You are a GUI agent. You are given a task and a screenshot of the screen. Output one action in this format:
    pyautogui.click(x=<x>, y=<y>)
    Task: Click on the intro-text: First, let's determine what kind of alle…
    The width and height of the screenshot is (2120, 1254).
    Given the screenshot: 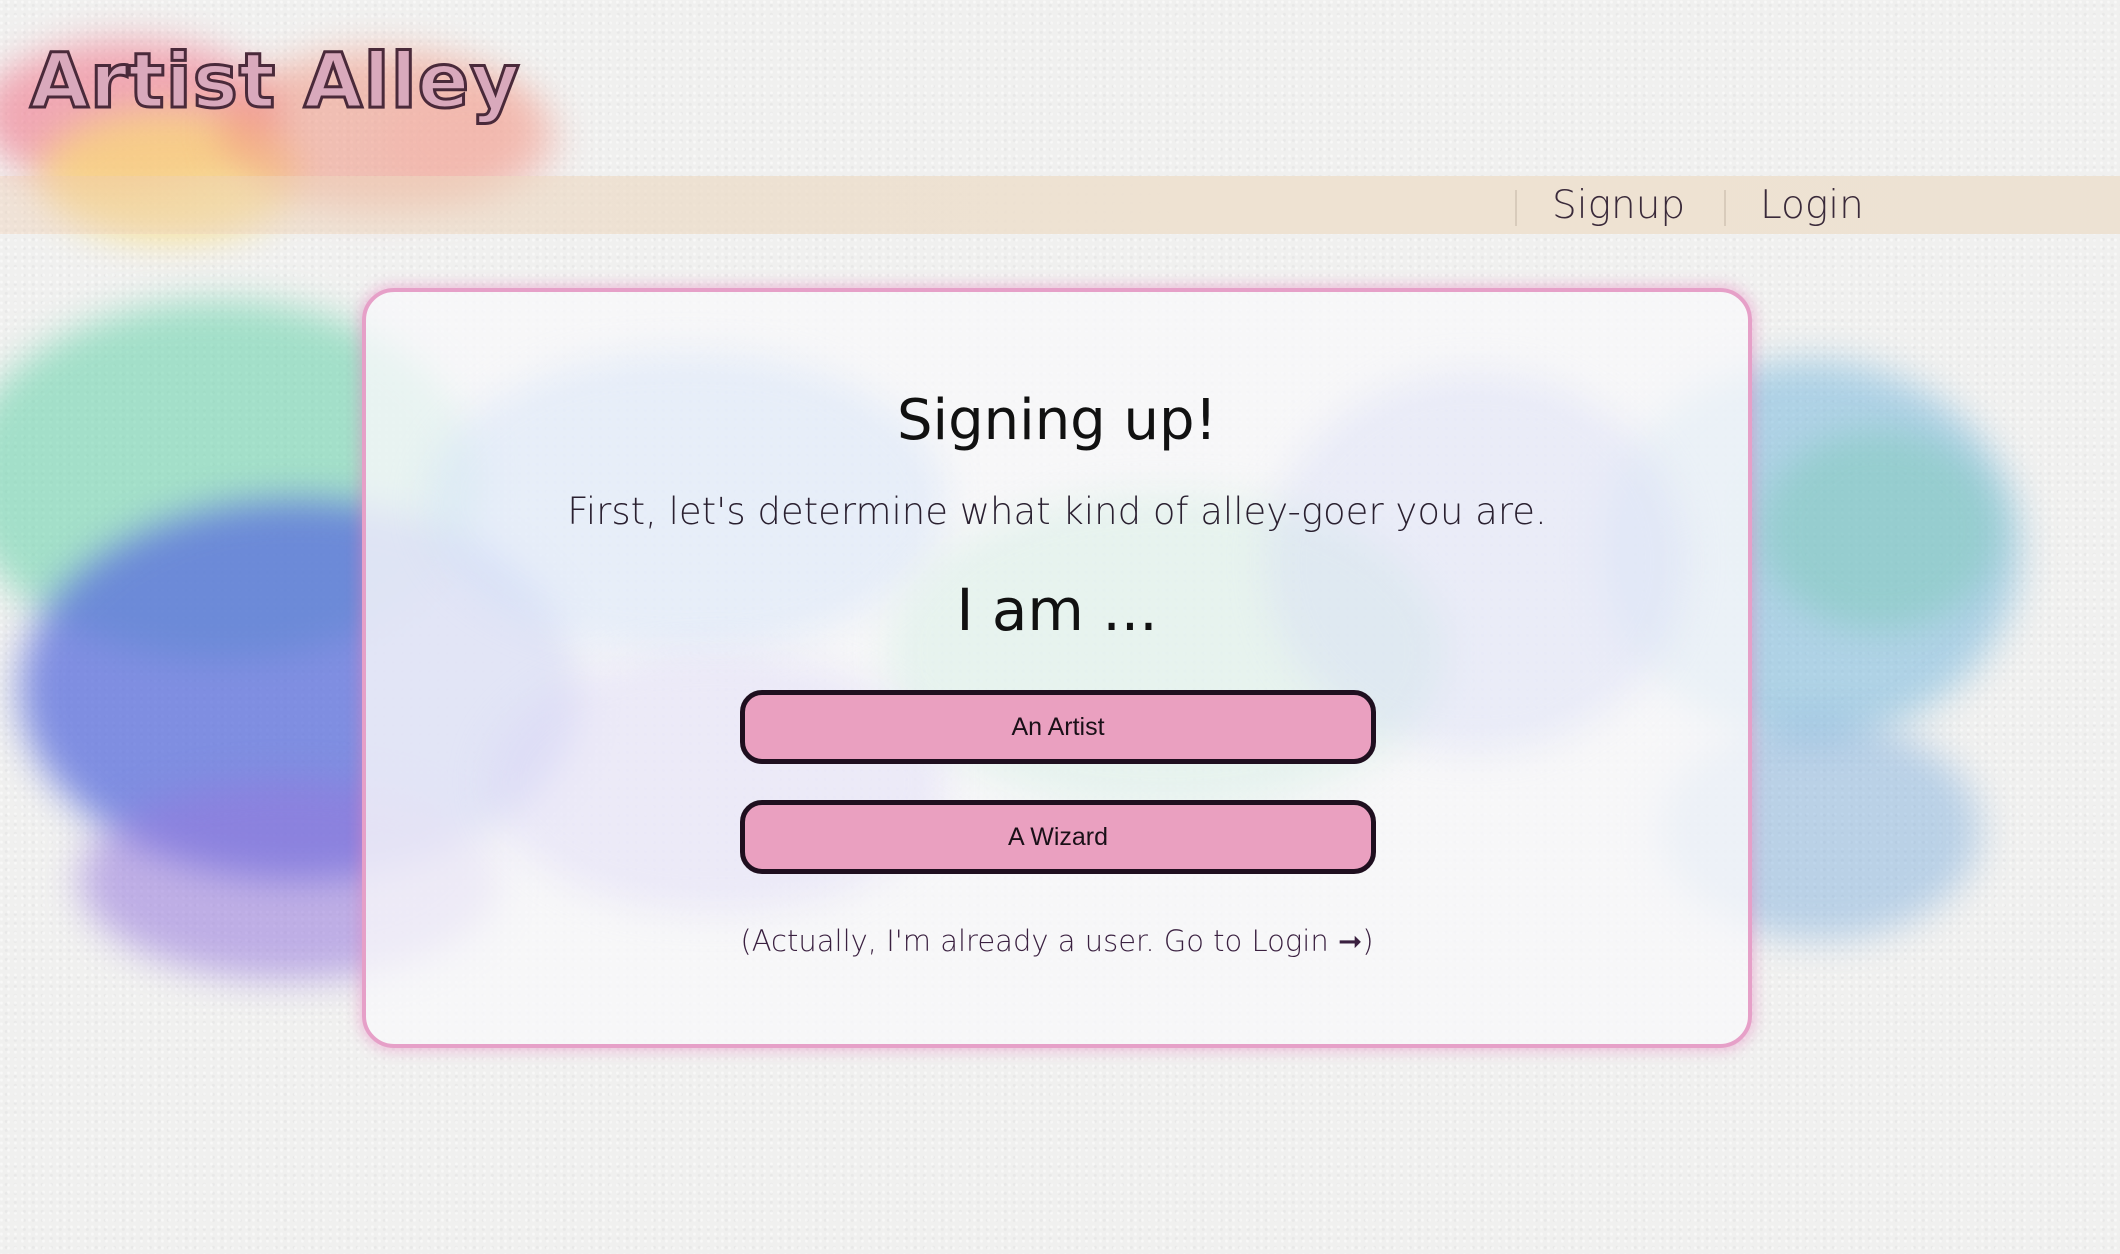 What is the action you would take?
    pyautogui.click(x=1057, y=511)
    